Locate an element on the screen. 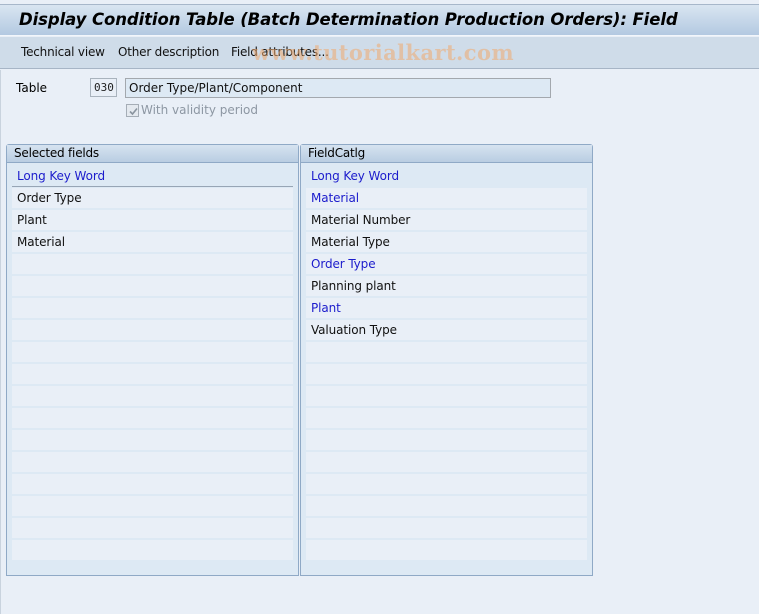 The image size is (759, 614). table-description-field: Order Type/Plant/Component is located at coordinates (338, 88).